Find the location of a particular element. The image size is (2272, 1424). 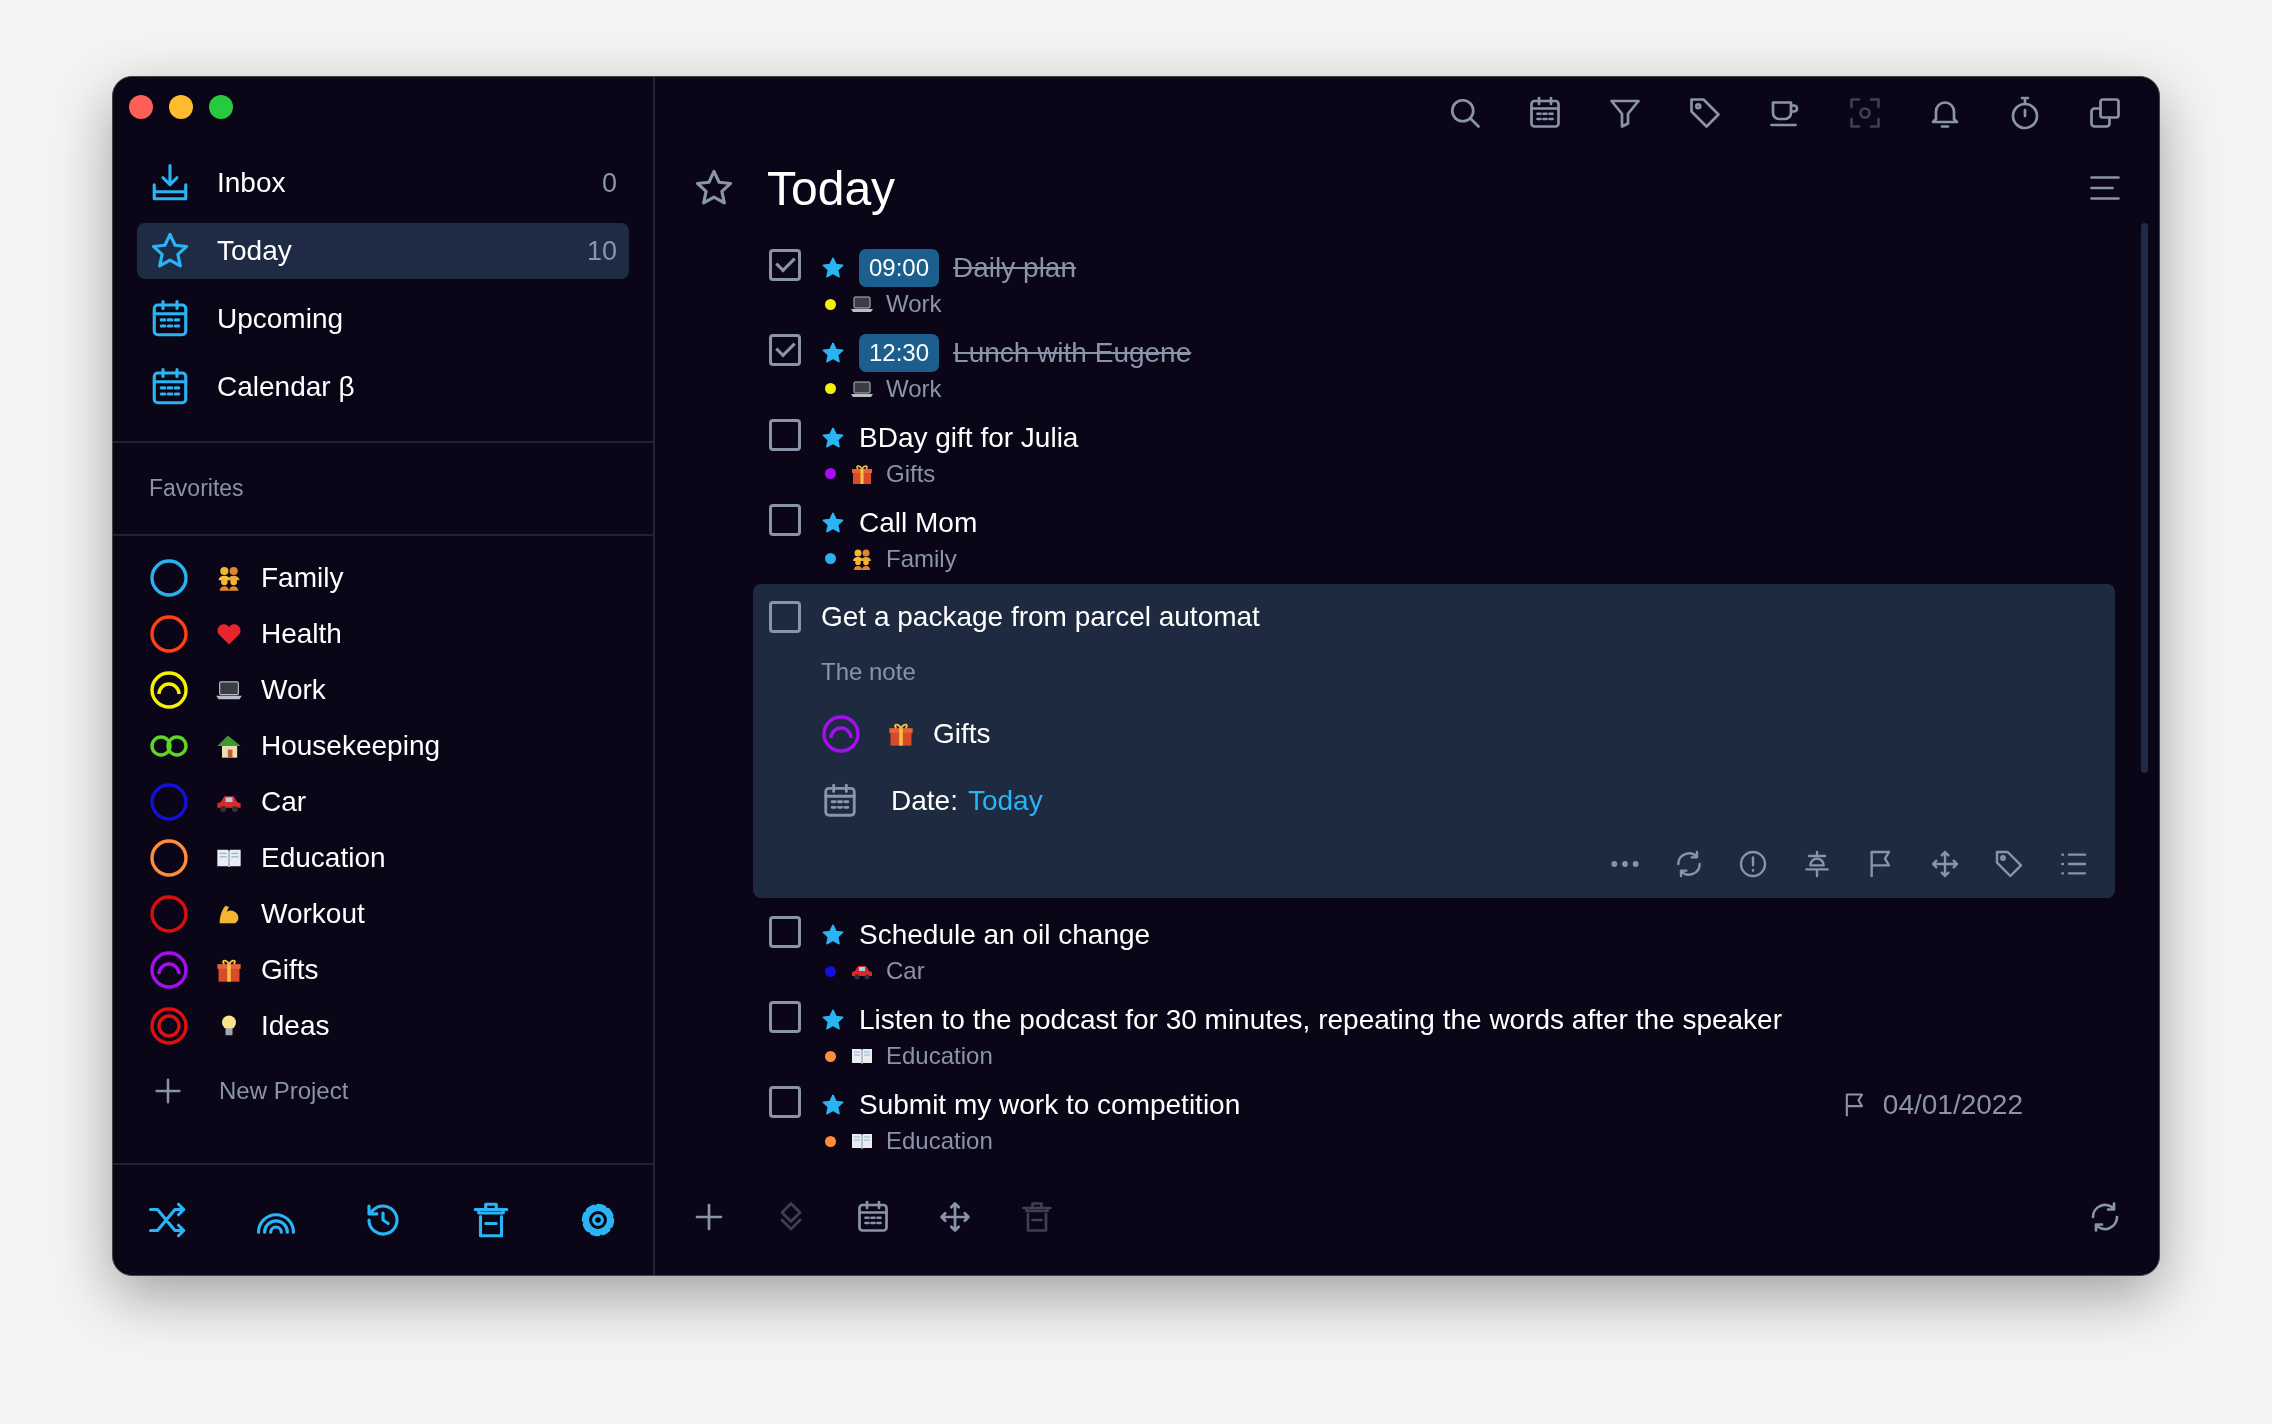

copy-icon is located at coordinates (2105, 113).